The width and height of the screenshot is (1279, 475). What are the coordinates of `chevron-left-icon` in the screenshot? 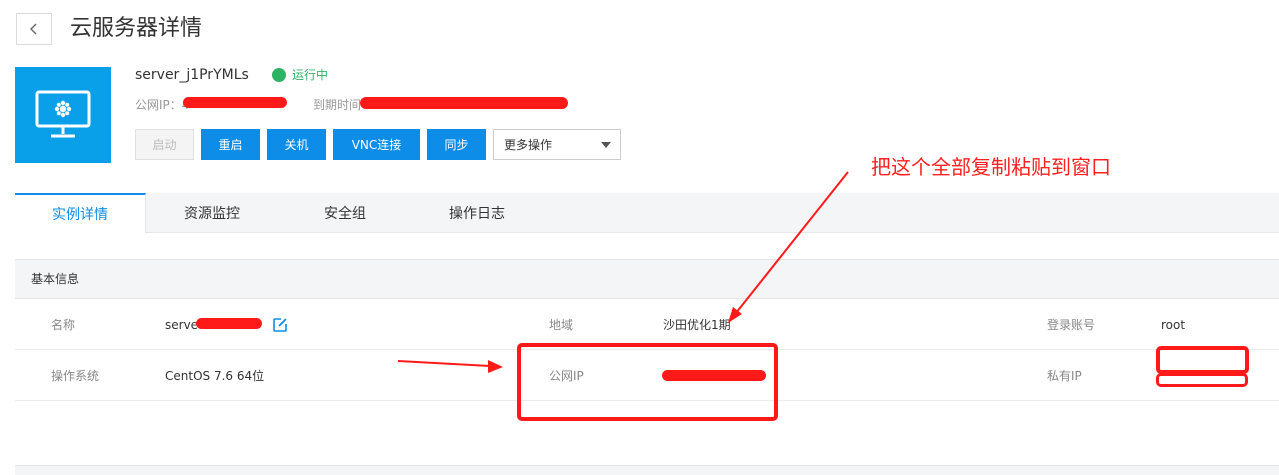 It's located at (33, 29).